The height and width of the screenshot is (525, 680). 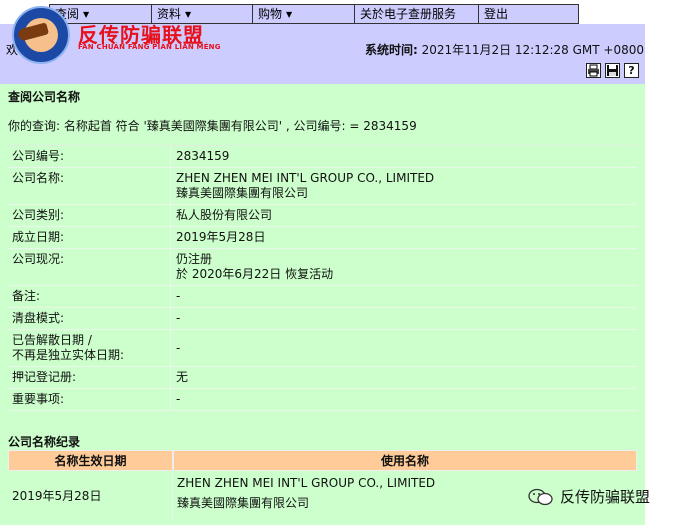 What do you see at coordinates (405, 460) in the screenshot?
I see `history-col-name: 使用名称` at bounding box center [405, 460].